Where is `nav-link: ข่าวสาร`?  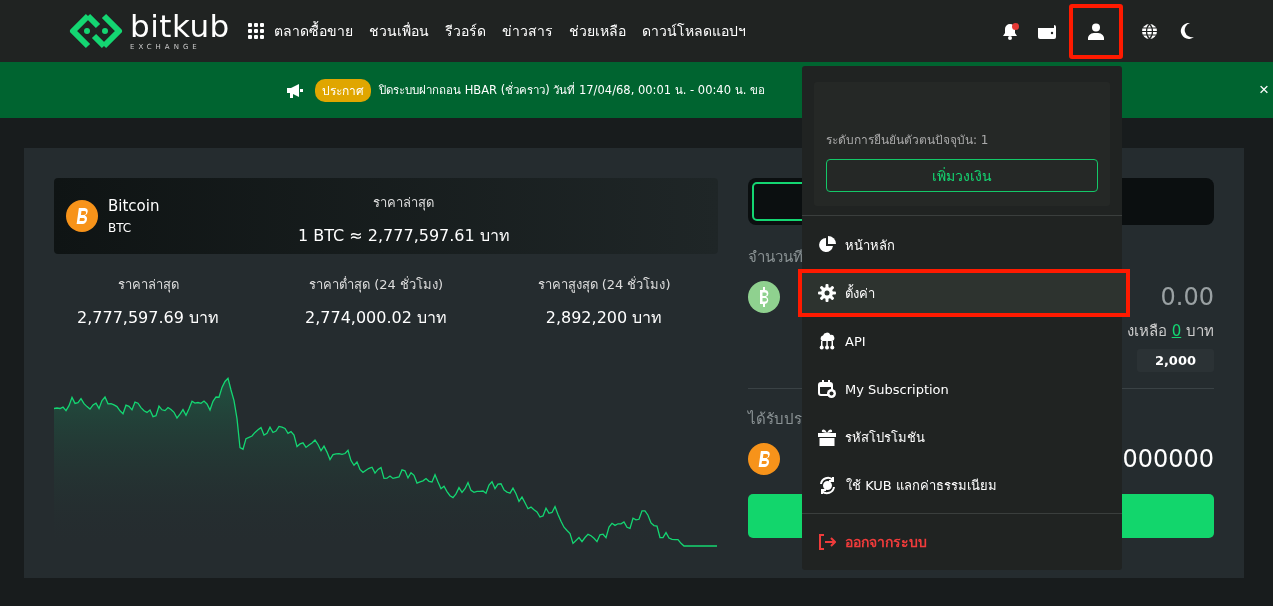 nav-link: ข่าวสาร is located at coordinates (527, 31).